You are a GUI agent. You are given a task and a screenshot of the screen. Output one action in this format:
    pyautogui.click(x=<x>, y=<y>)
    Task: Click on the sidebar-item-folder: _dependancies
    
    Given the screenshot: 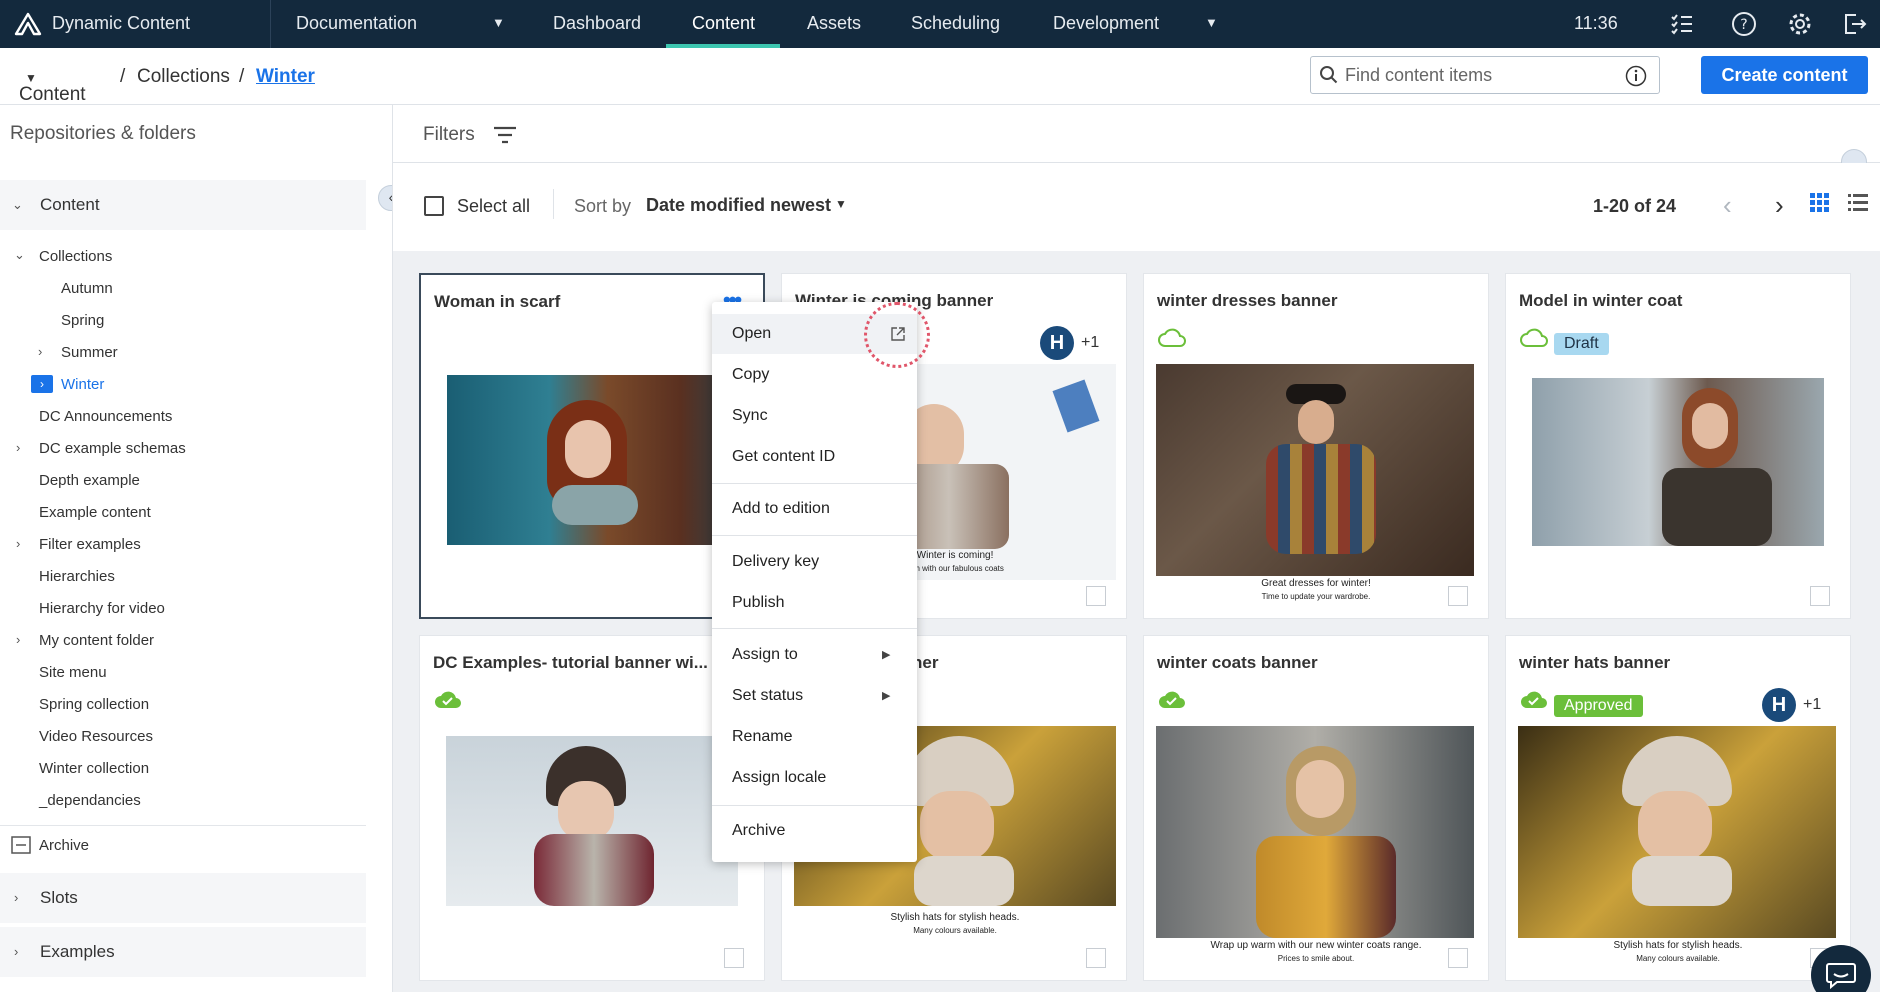 What is the action you would take?
    pyautogui.click(x=90, y=800)
    